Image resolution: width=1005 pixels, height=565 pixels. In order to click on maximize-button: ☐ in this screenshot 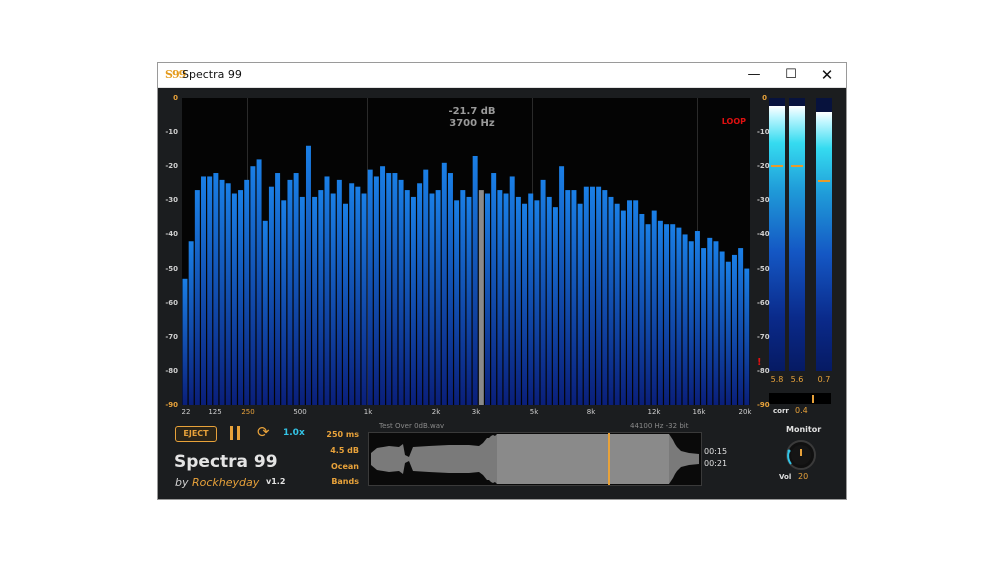, I will do `click(791, 75)`.